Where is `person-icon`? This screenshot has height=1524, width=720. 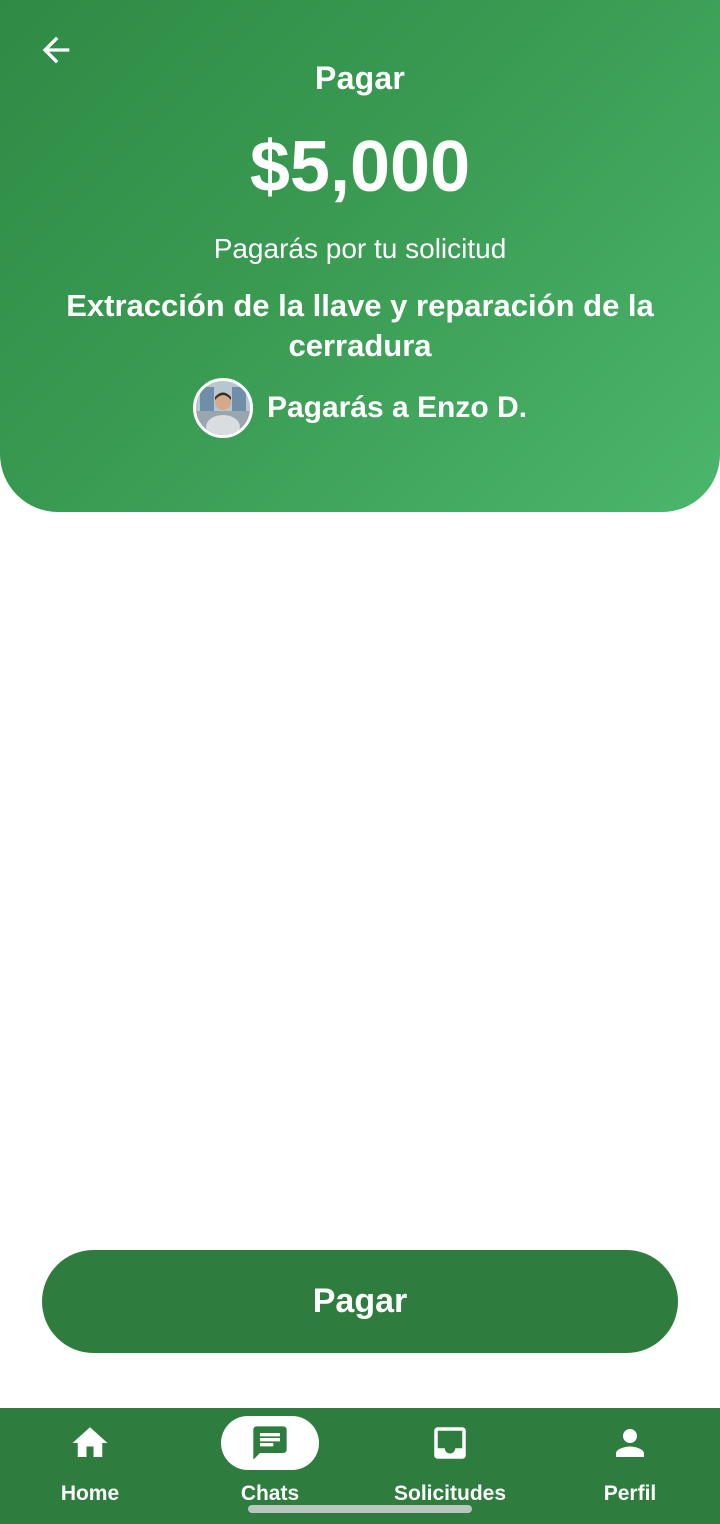
person-icon is located at coordinates (630, 1443).